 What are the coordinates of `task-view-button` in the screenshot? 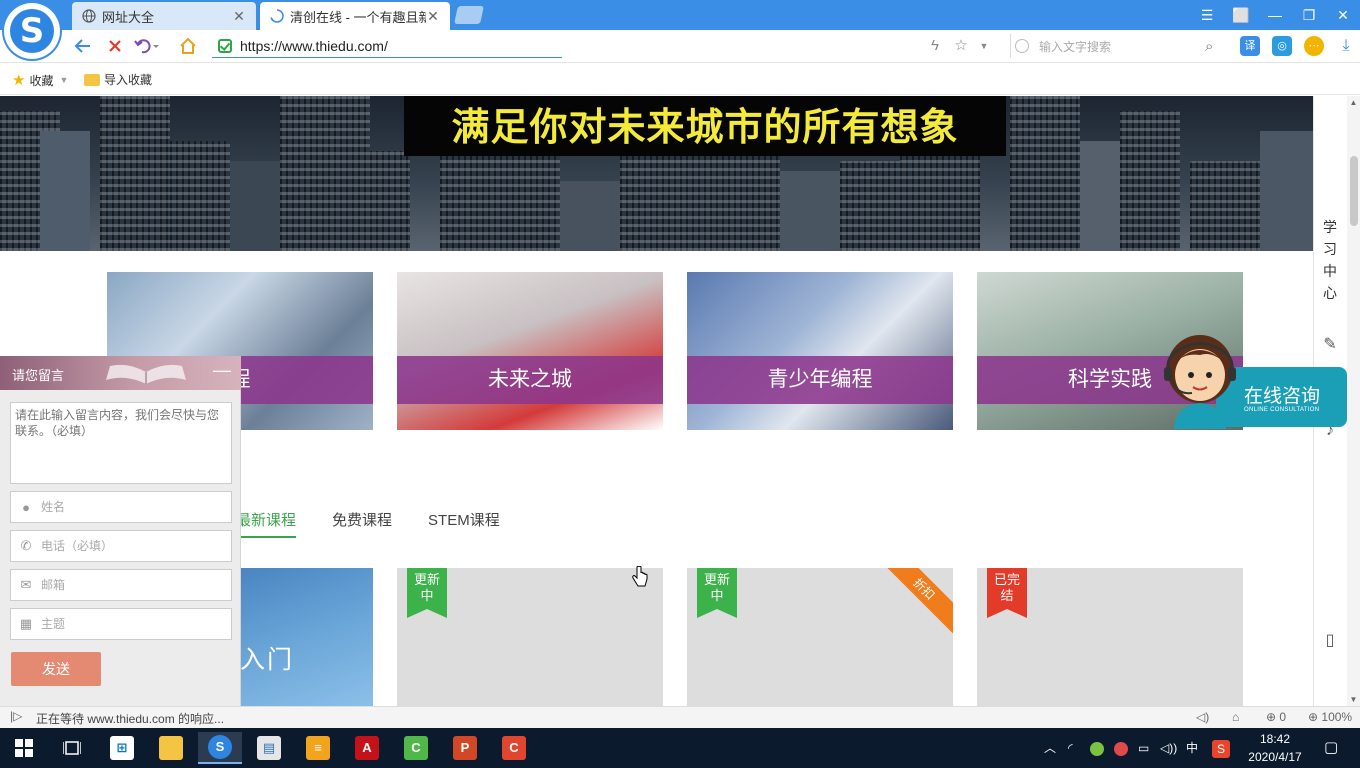 It's located at (72, 748).